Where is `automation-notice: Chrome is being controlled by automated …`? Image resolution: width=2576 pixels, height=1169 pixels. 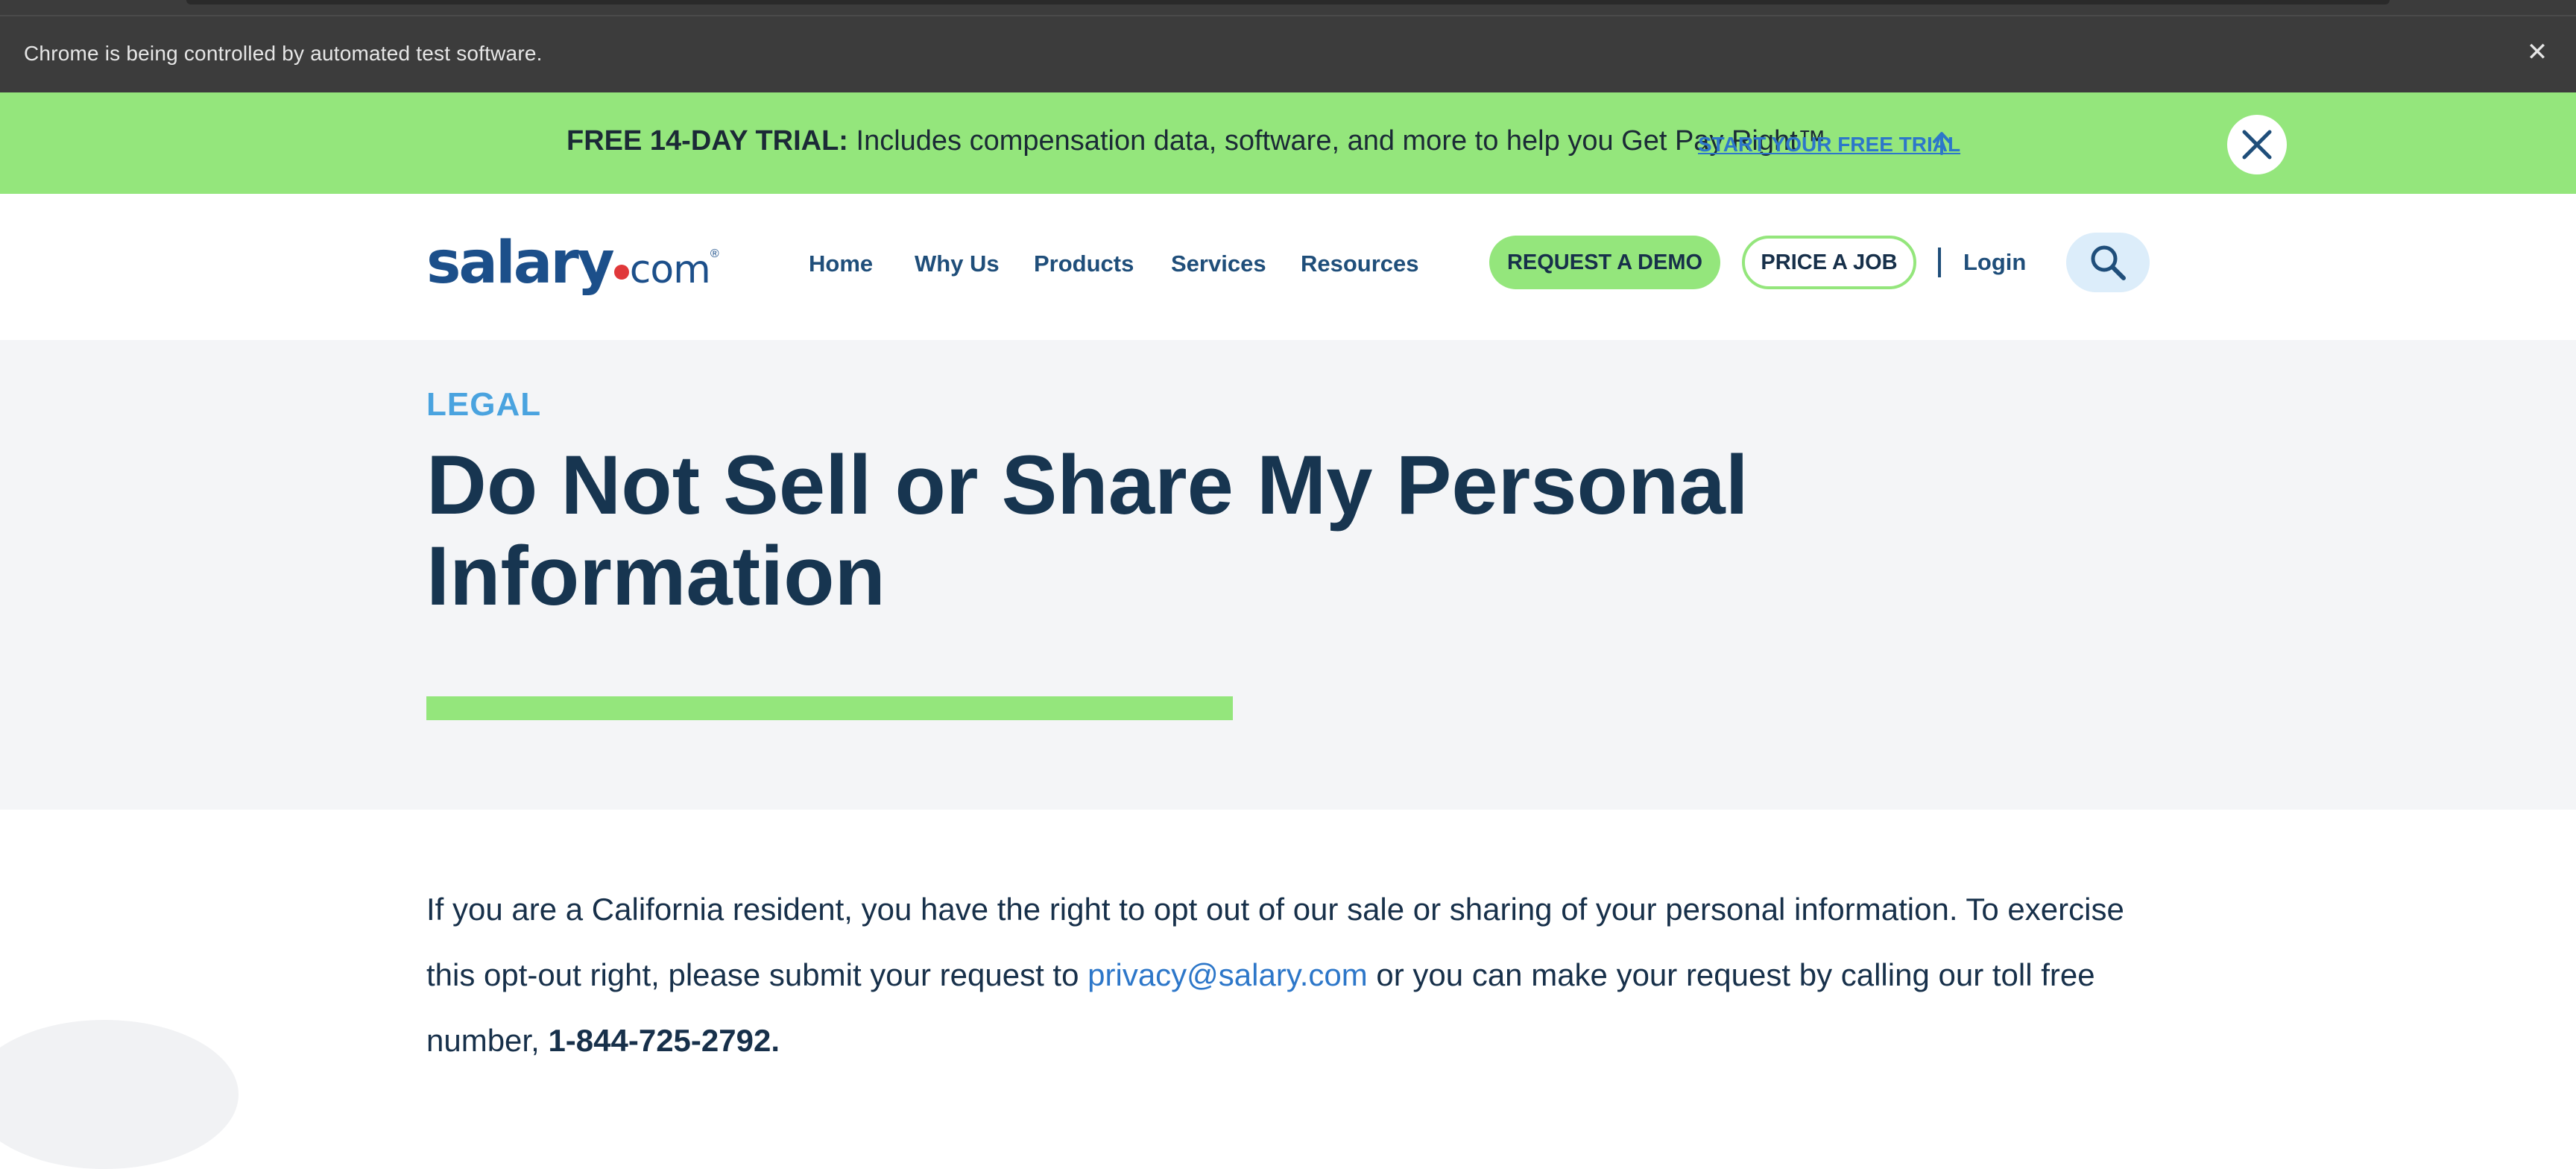
automation-notice: Chrome is being controlled by automated … is located at coordinates (283, 53).